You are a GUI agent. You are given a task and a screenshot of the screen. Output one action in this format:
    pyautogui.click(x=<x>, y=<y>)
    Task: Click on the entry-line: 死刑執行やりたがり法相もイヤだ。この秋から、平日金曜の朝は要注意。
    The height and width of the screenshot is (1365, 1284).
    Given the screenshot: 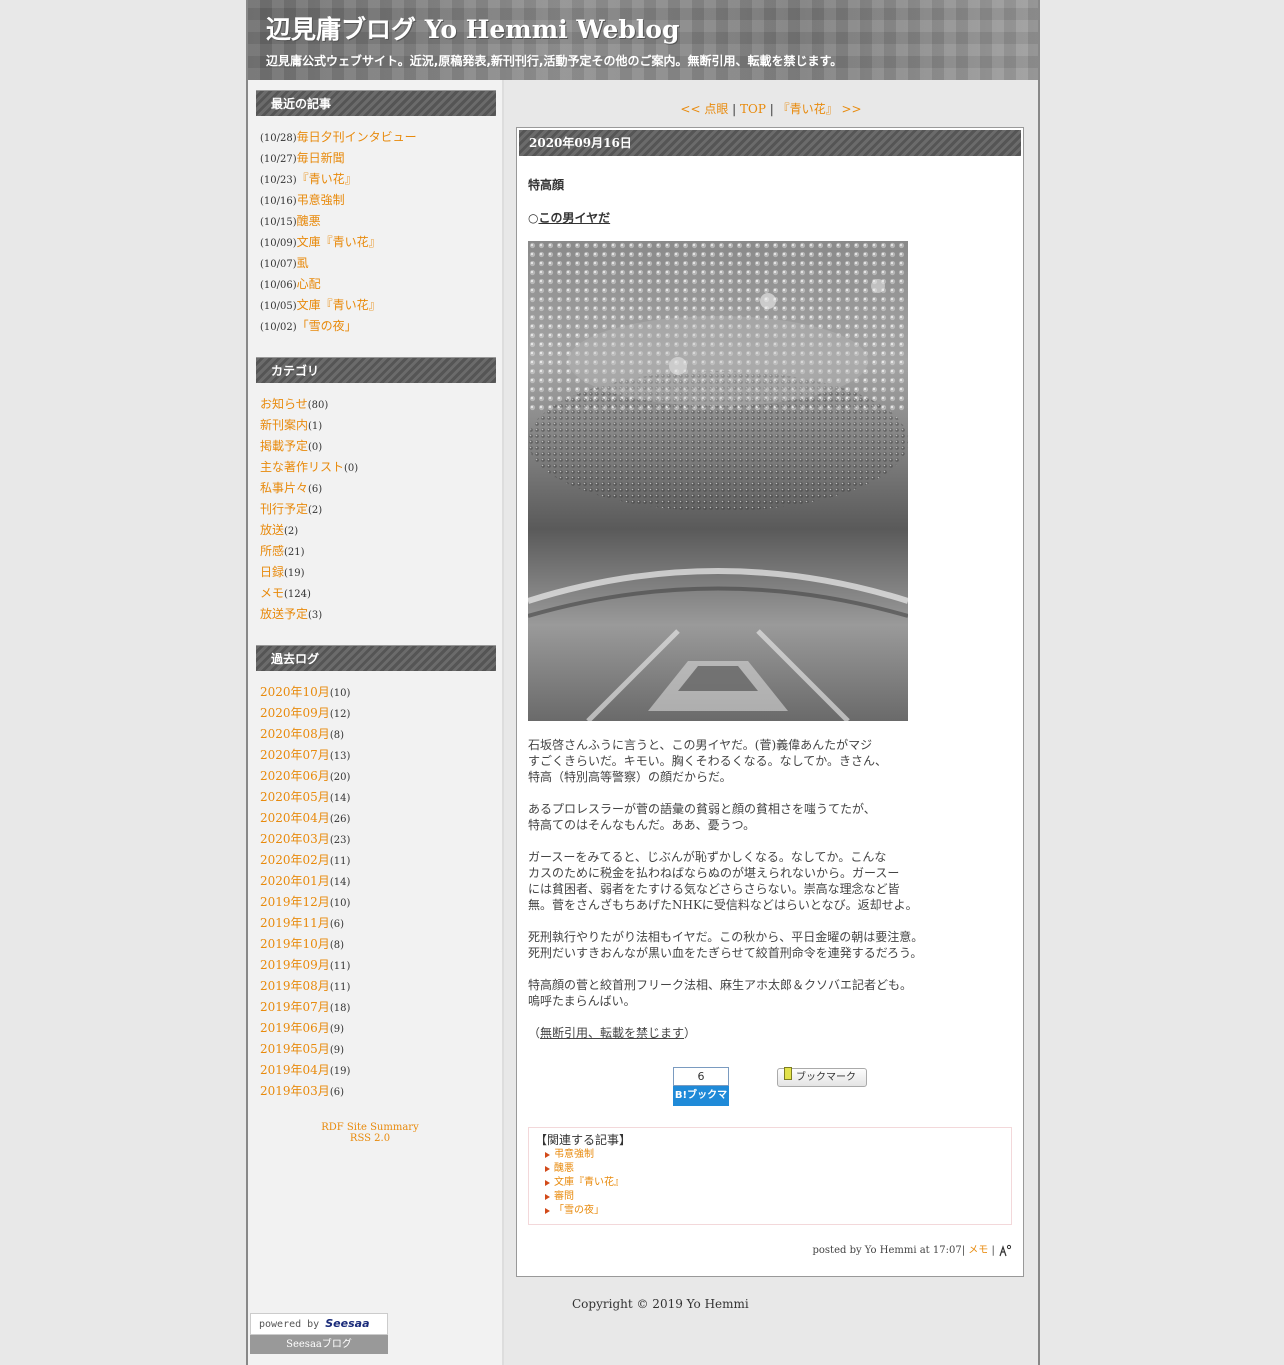 What is the action you would take?
    pyautogui.click(x=726, y=937)
    